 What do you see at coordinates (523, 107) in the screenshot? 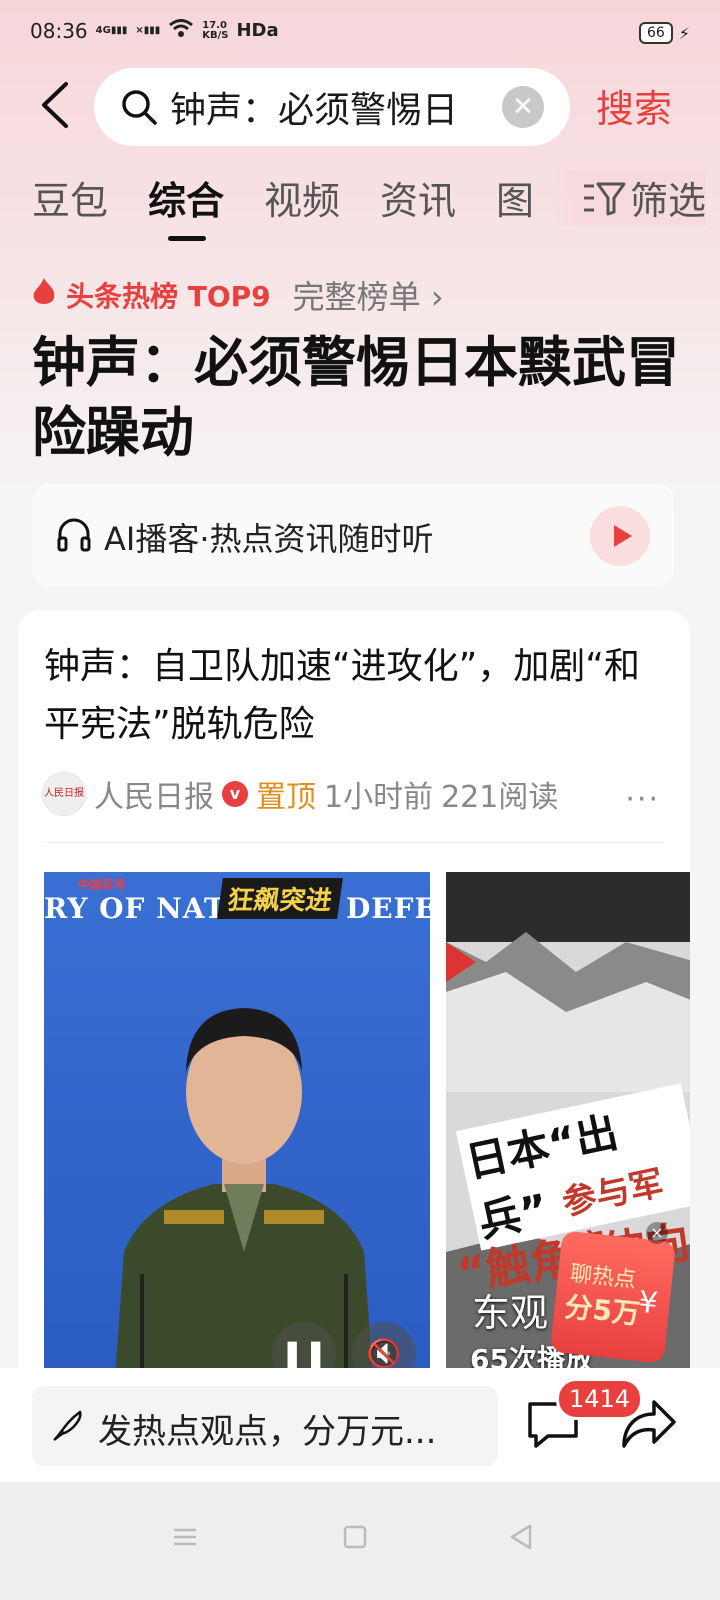
I see `clear-icon: ✕` at bounding box center [523, 107].